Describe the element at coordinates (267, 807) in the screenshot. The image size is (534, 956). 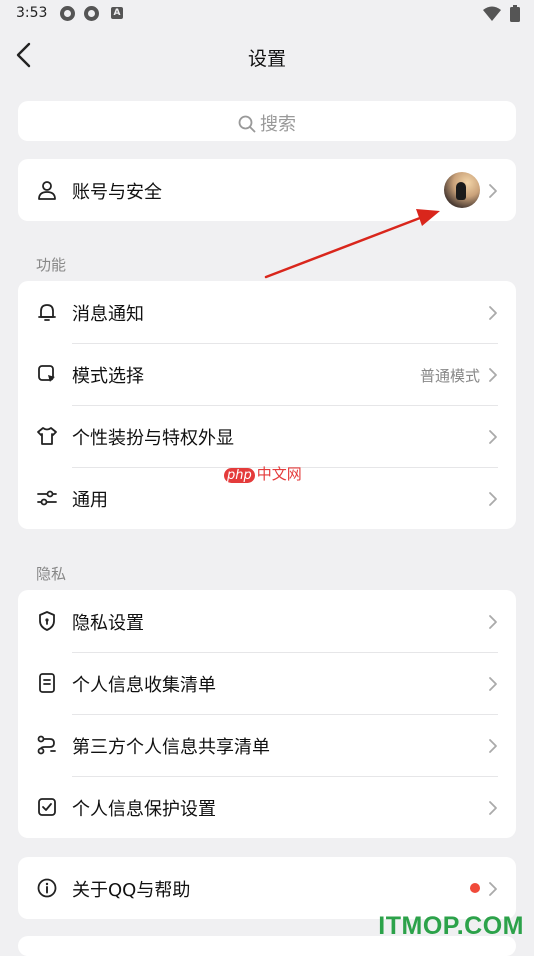
I see `info-protection-row: 个人信息保护设置` at that location.